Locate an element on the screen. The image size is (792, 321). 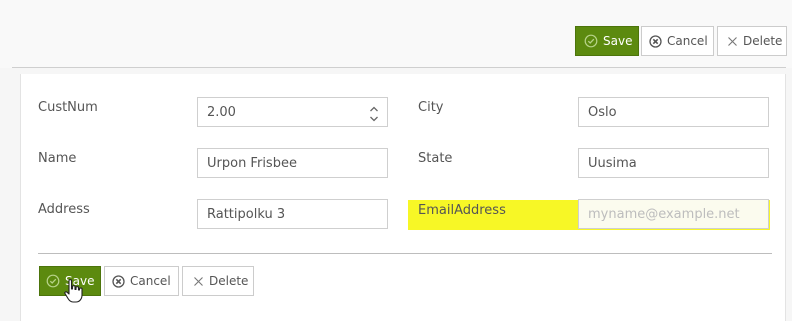
top-save-button: Save is located at coordinates (607, 41).